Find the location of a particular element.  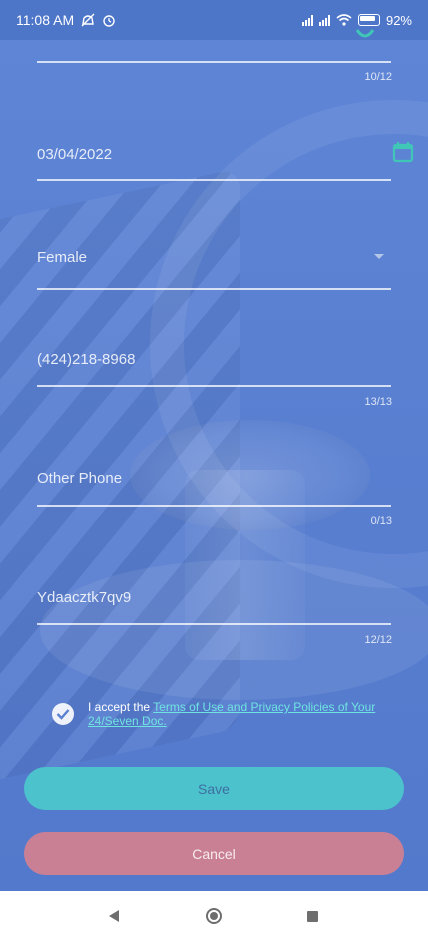

phone-field: (424)218-8968 is located at coordinates (214, 365).